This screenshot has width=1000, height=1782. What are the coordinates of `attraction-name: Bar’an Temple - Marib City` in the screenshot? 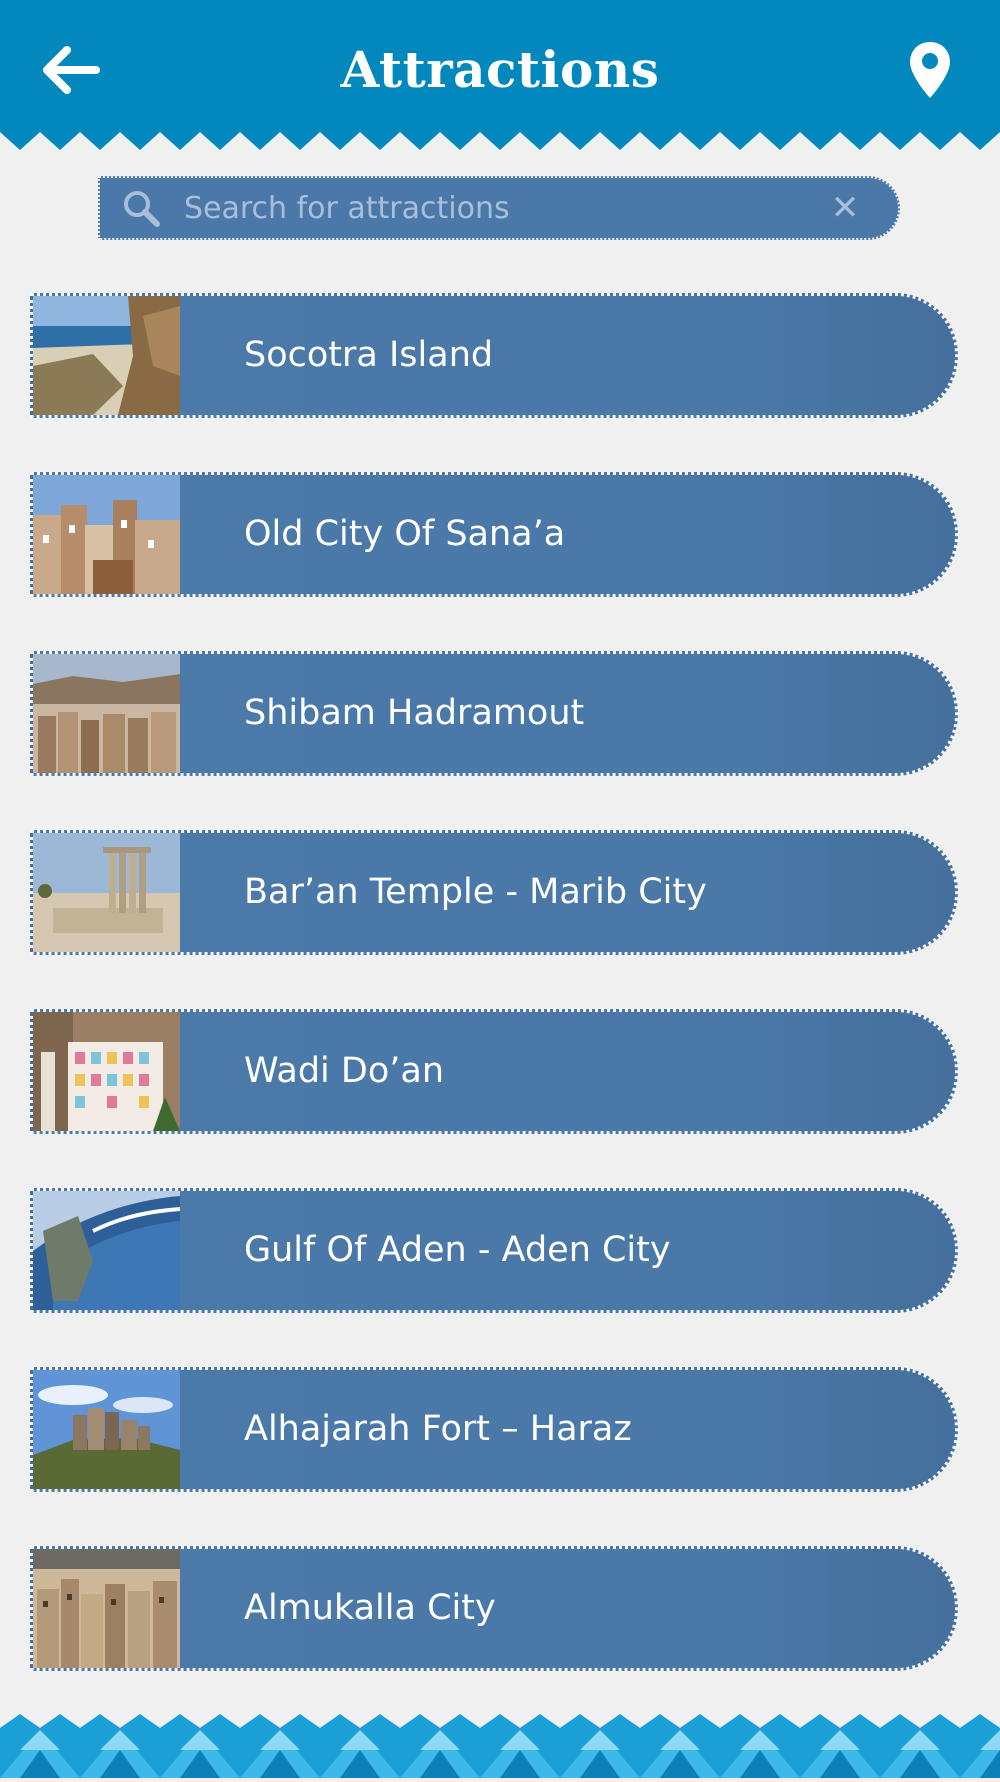 It's located at (475, 892).